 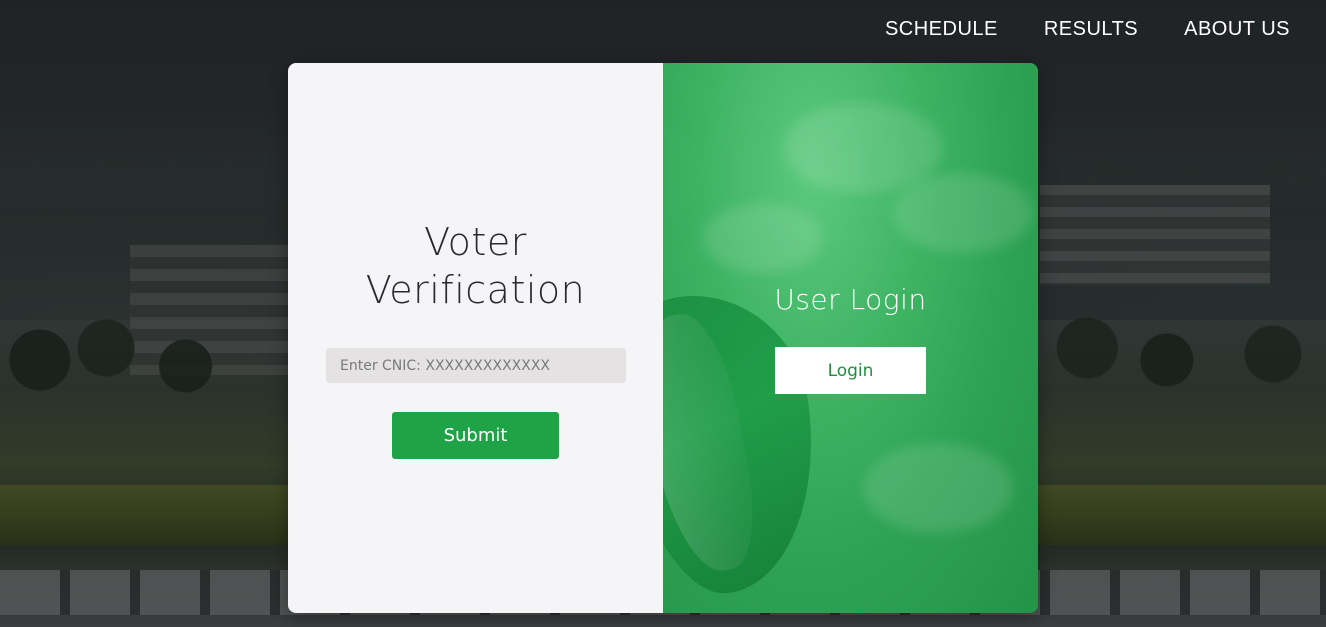 What do you see at coordinates (1091, 29) in the screenshot?
I see `nav-link-results: RESULTS` at bounding box center [1091, 29].